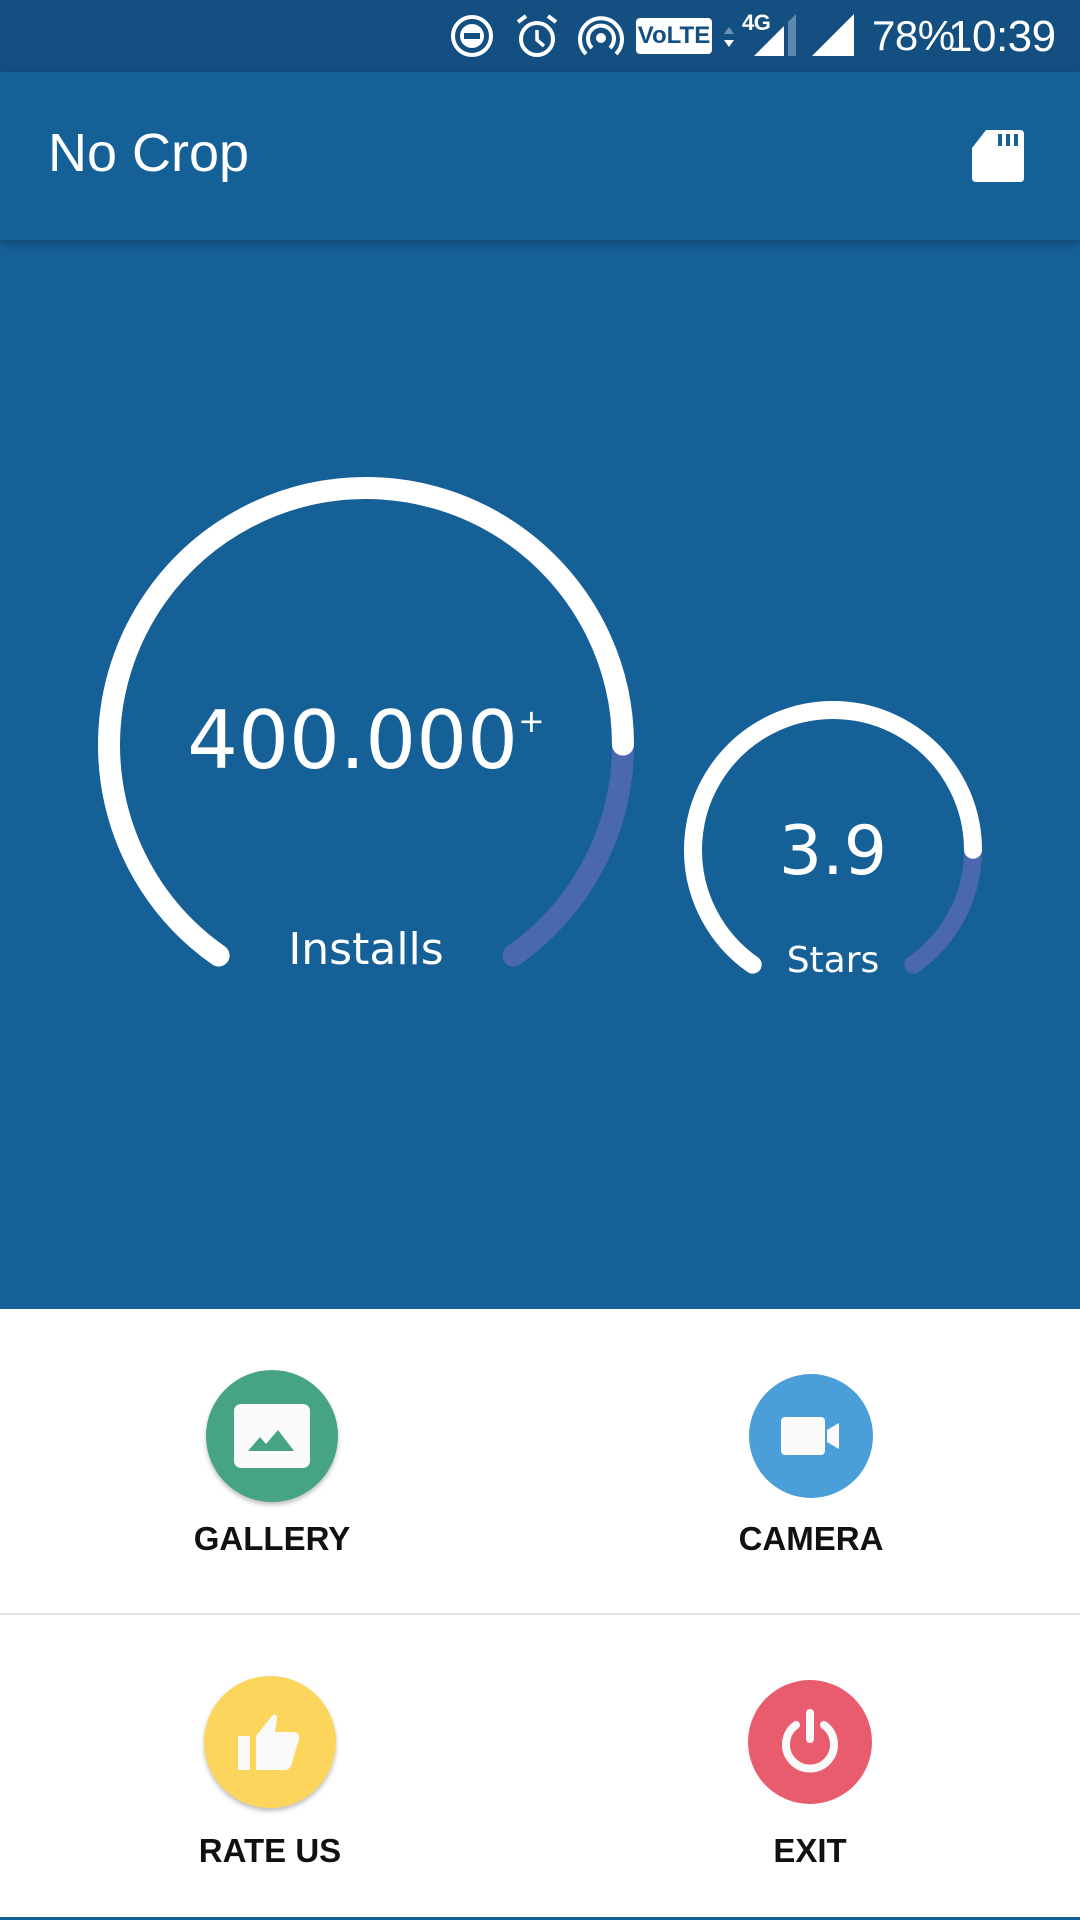  I want to click on volte-icon: VoLTE, so click(674, 36).